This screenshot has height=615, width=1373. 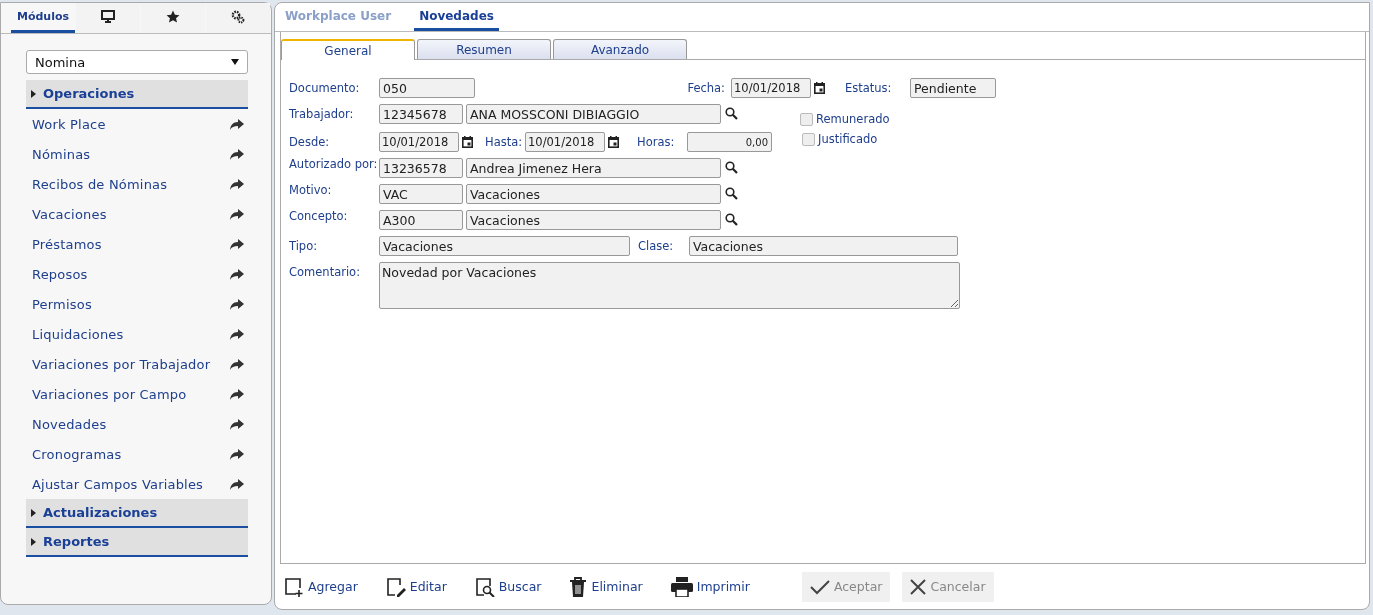 What do you see at coordinates (848, 139) in the screenshot?
I see `checkbox-label: Justificado` at bounding box center [848, 139].